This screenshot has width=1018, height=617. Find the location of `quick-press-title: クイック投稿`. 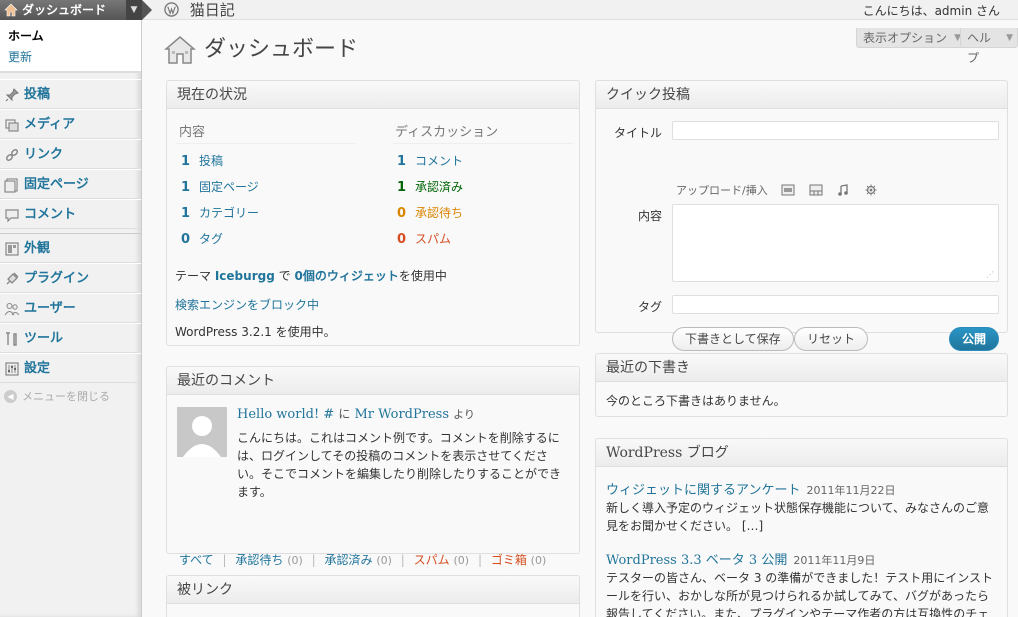

quick-press-title: クイック投稿 is located at coordinates (801, 95).